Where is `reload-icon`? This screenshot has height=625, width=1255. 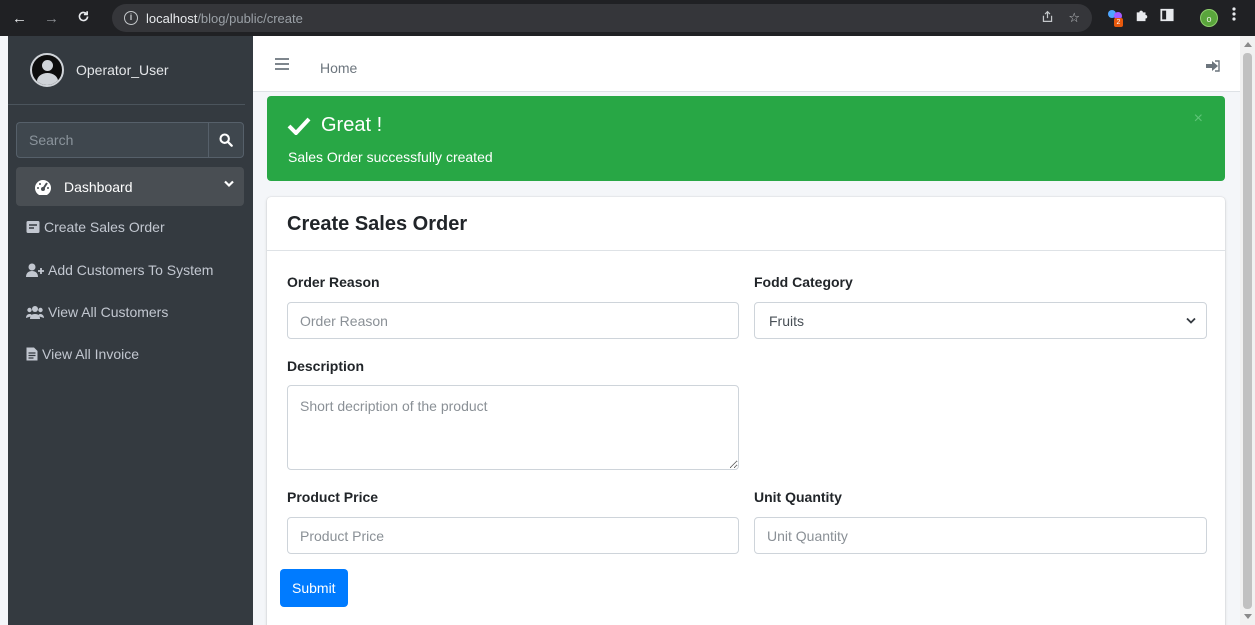
reload-icon is located at coordinates (83, 18).